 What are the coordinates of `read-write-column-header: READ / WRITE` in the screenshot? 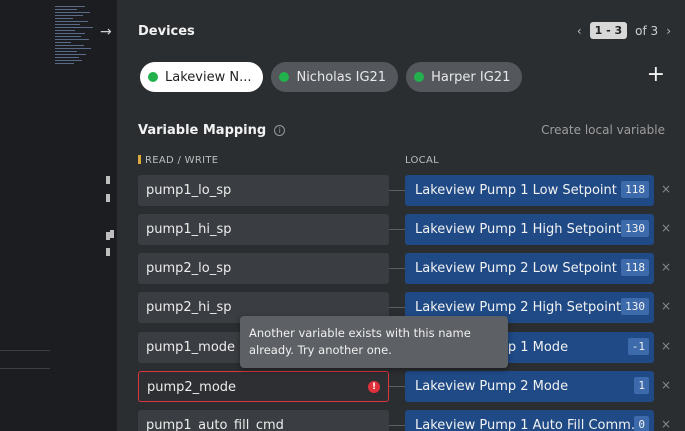 It's located at (178, 160).